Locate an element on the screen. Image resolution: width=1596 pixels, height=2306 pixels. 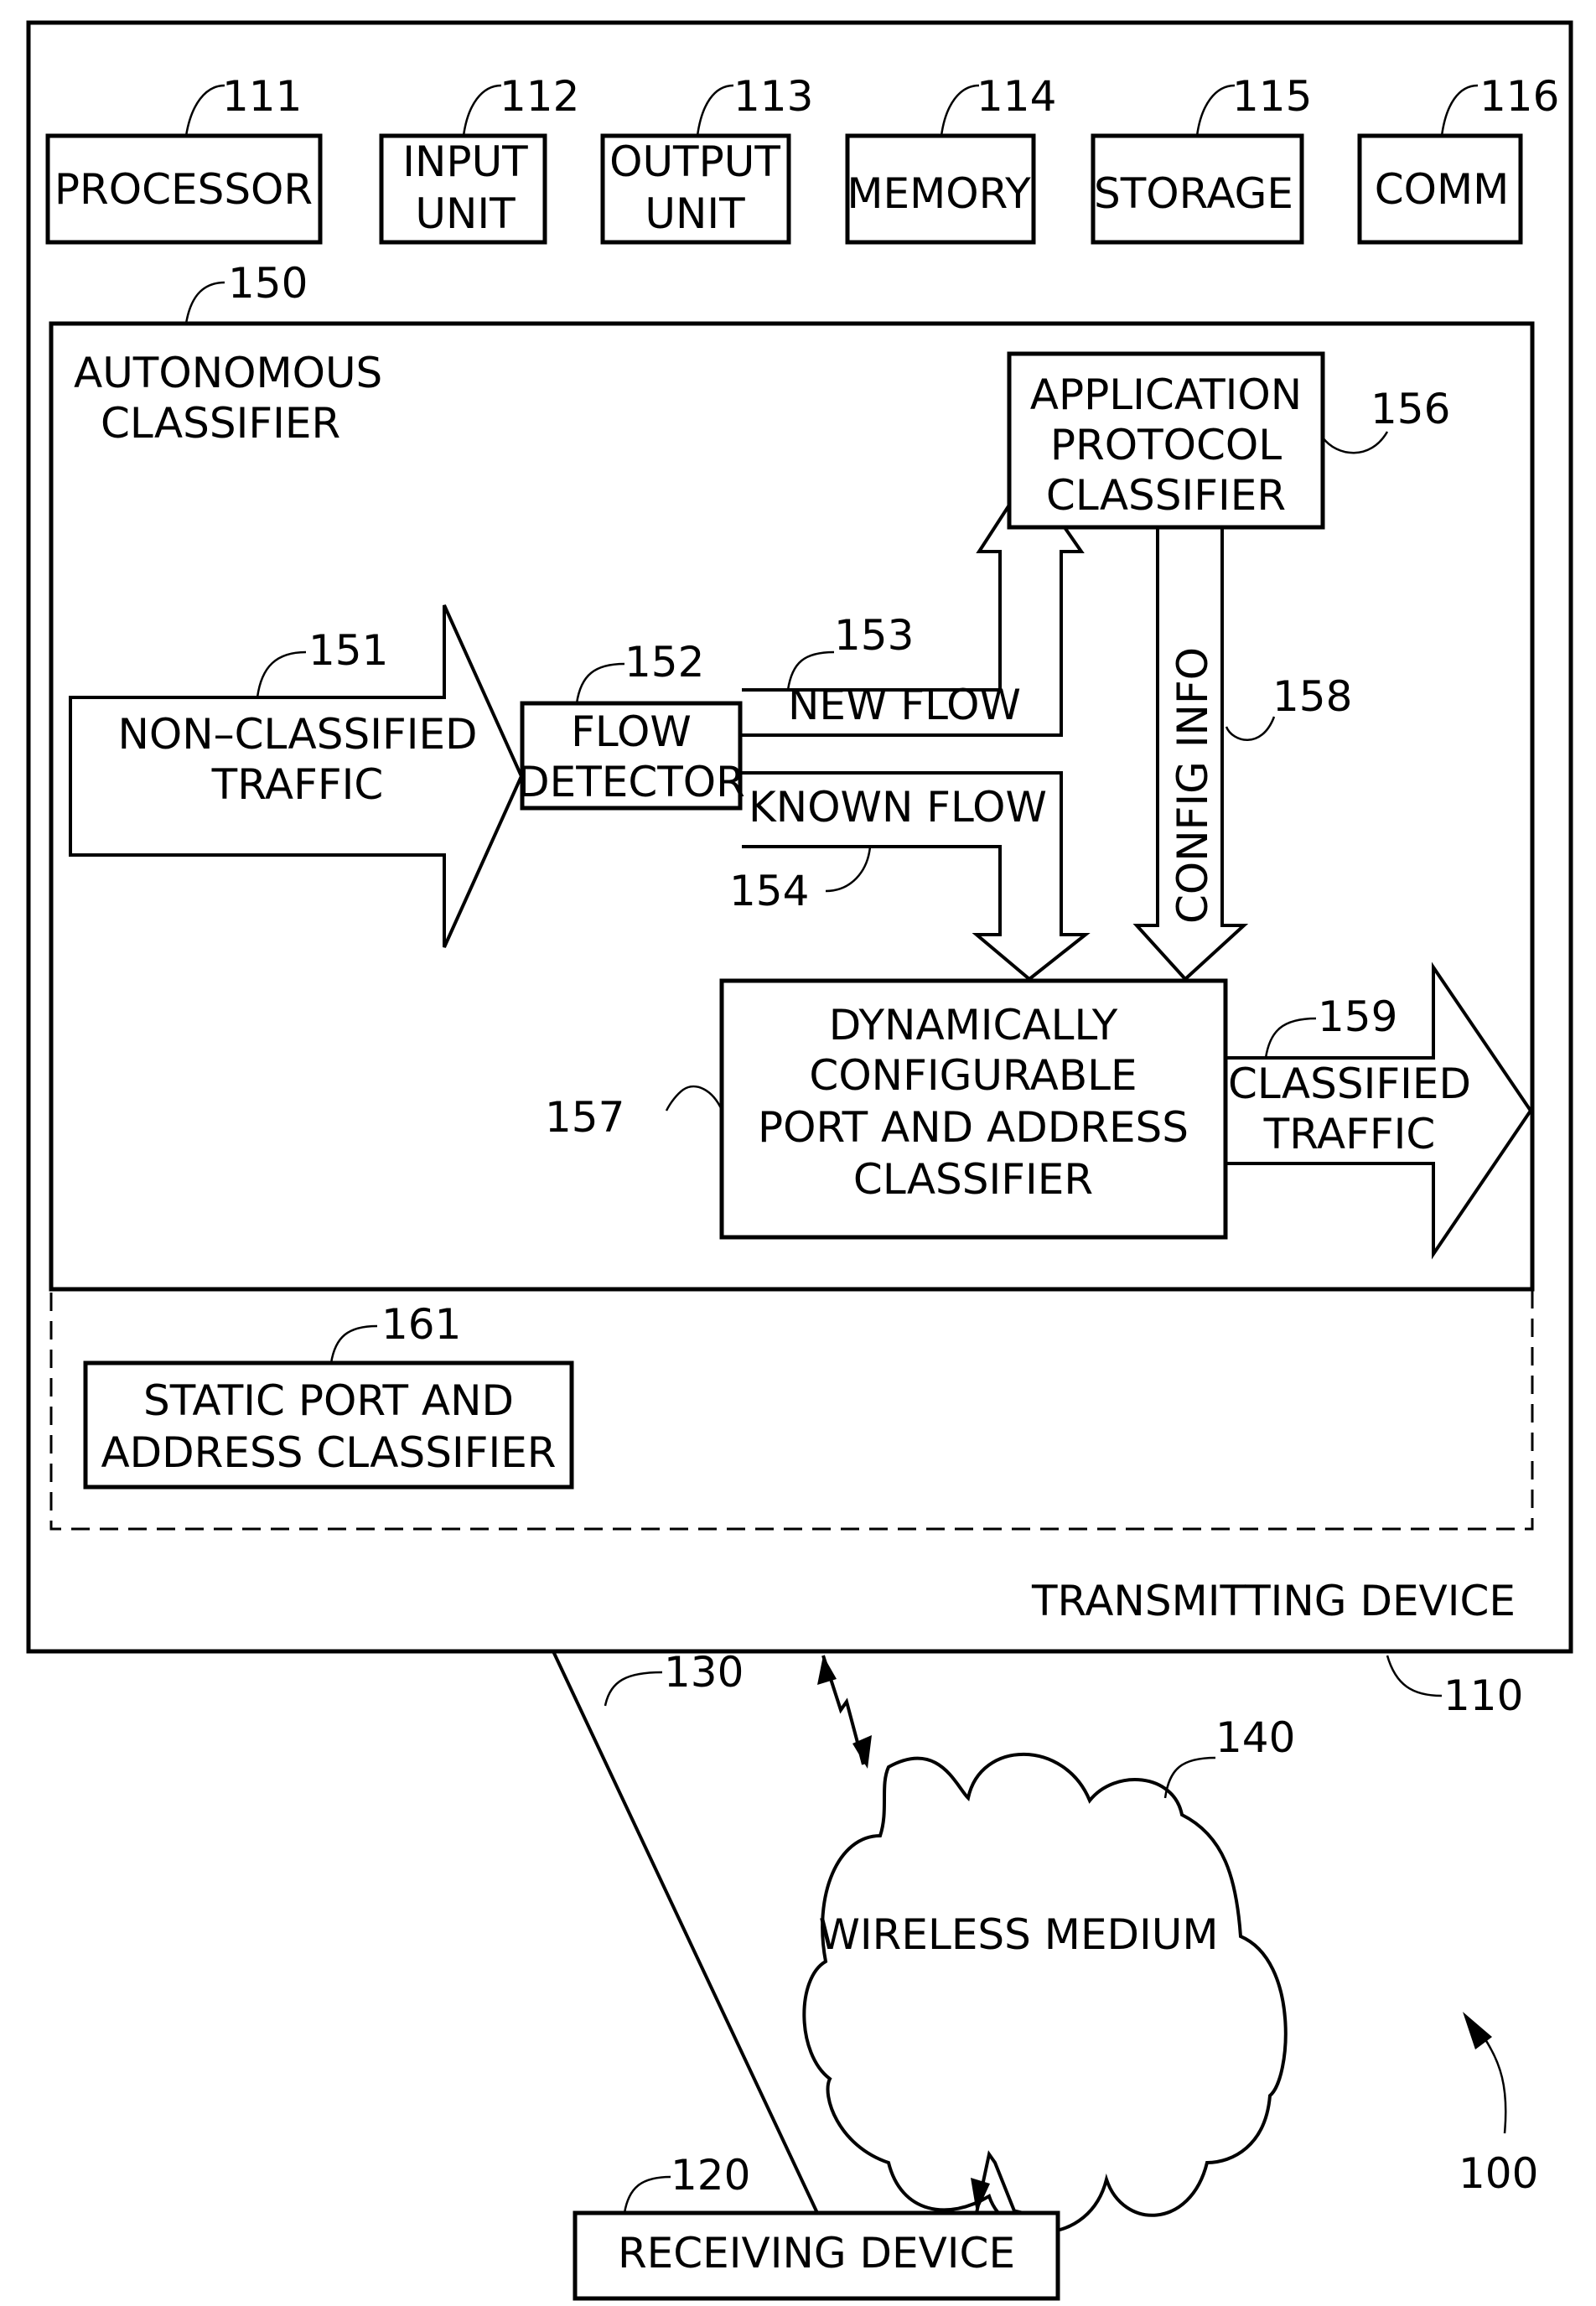
app-protocol-line1: APPLICATION is located at coordinates (1166, 395).